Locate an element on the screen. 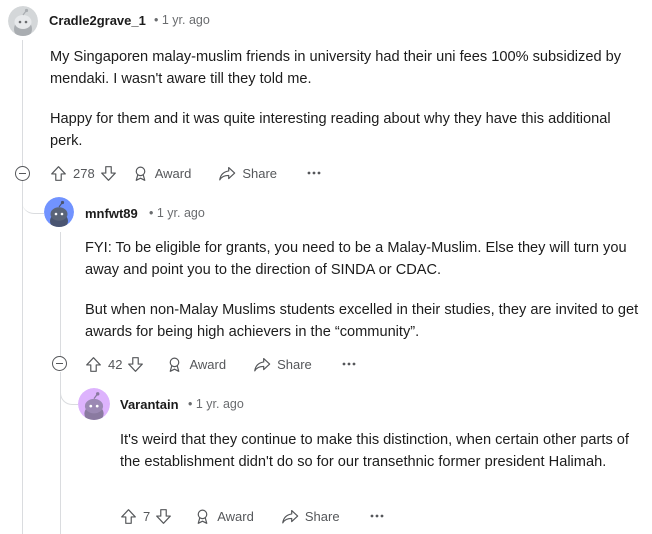 This screenshot has width=652, height=534. comment-actions: 278 Award Share is located at coordinates (185, 173).